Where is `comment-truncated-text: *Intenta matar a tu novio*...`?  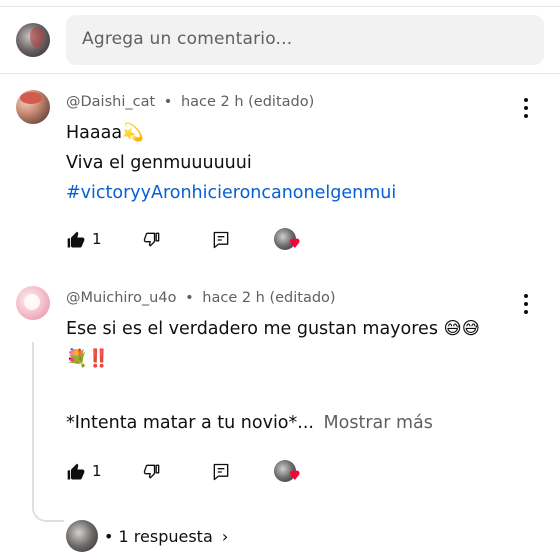 comment-truncated-text: *Intenta matar a tu novio*... is located at coordinates (190, 423).